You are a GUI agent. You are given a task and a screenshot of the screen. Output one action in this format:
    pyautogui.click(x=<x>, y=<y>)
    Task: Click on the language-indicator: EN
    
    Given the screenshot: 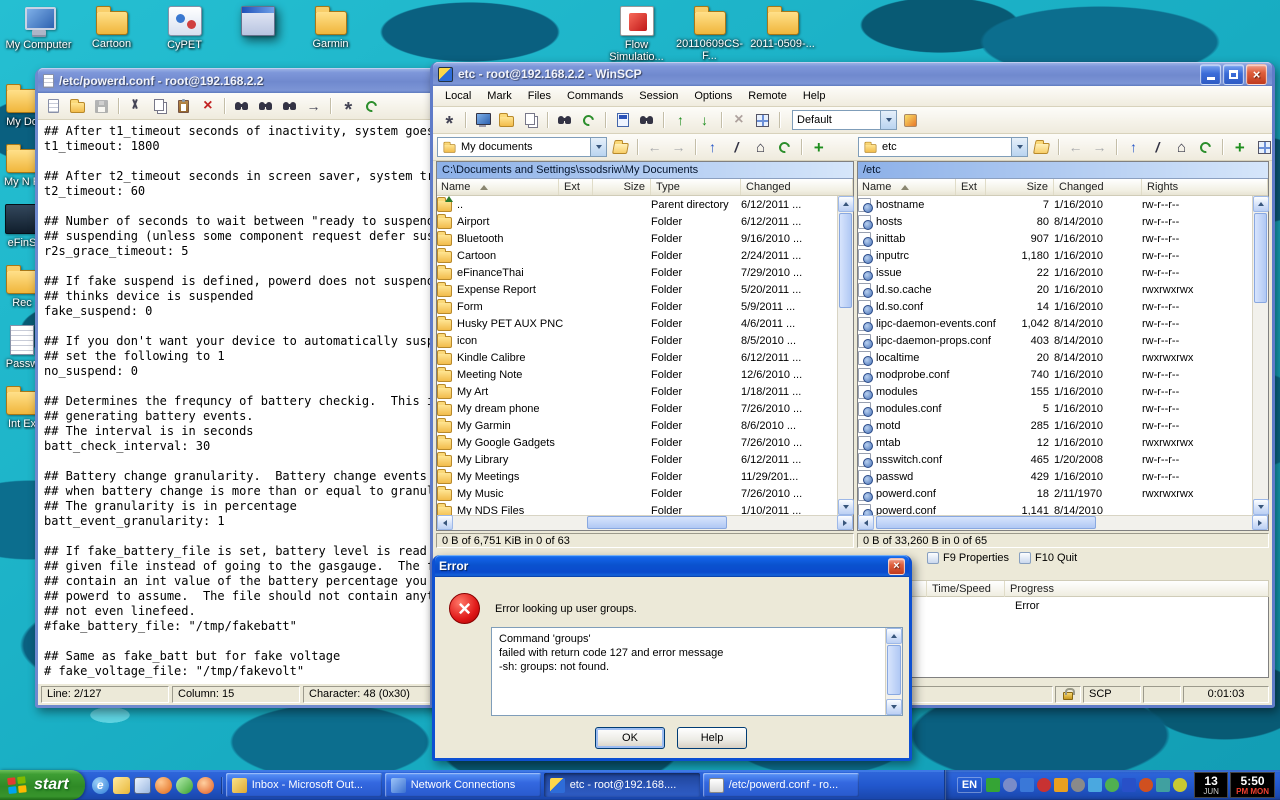 What is the action you would take?
    pyautogui.click(x=969, y=785)
    